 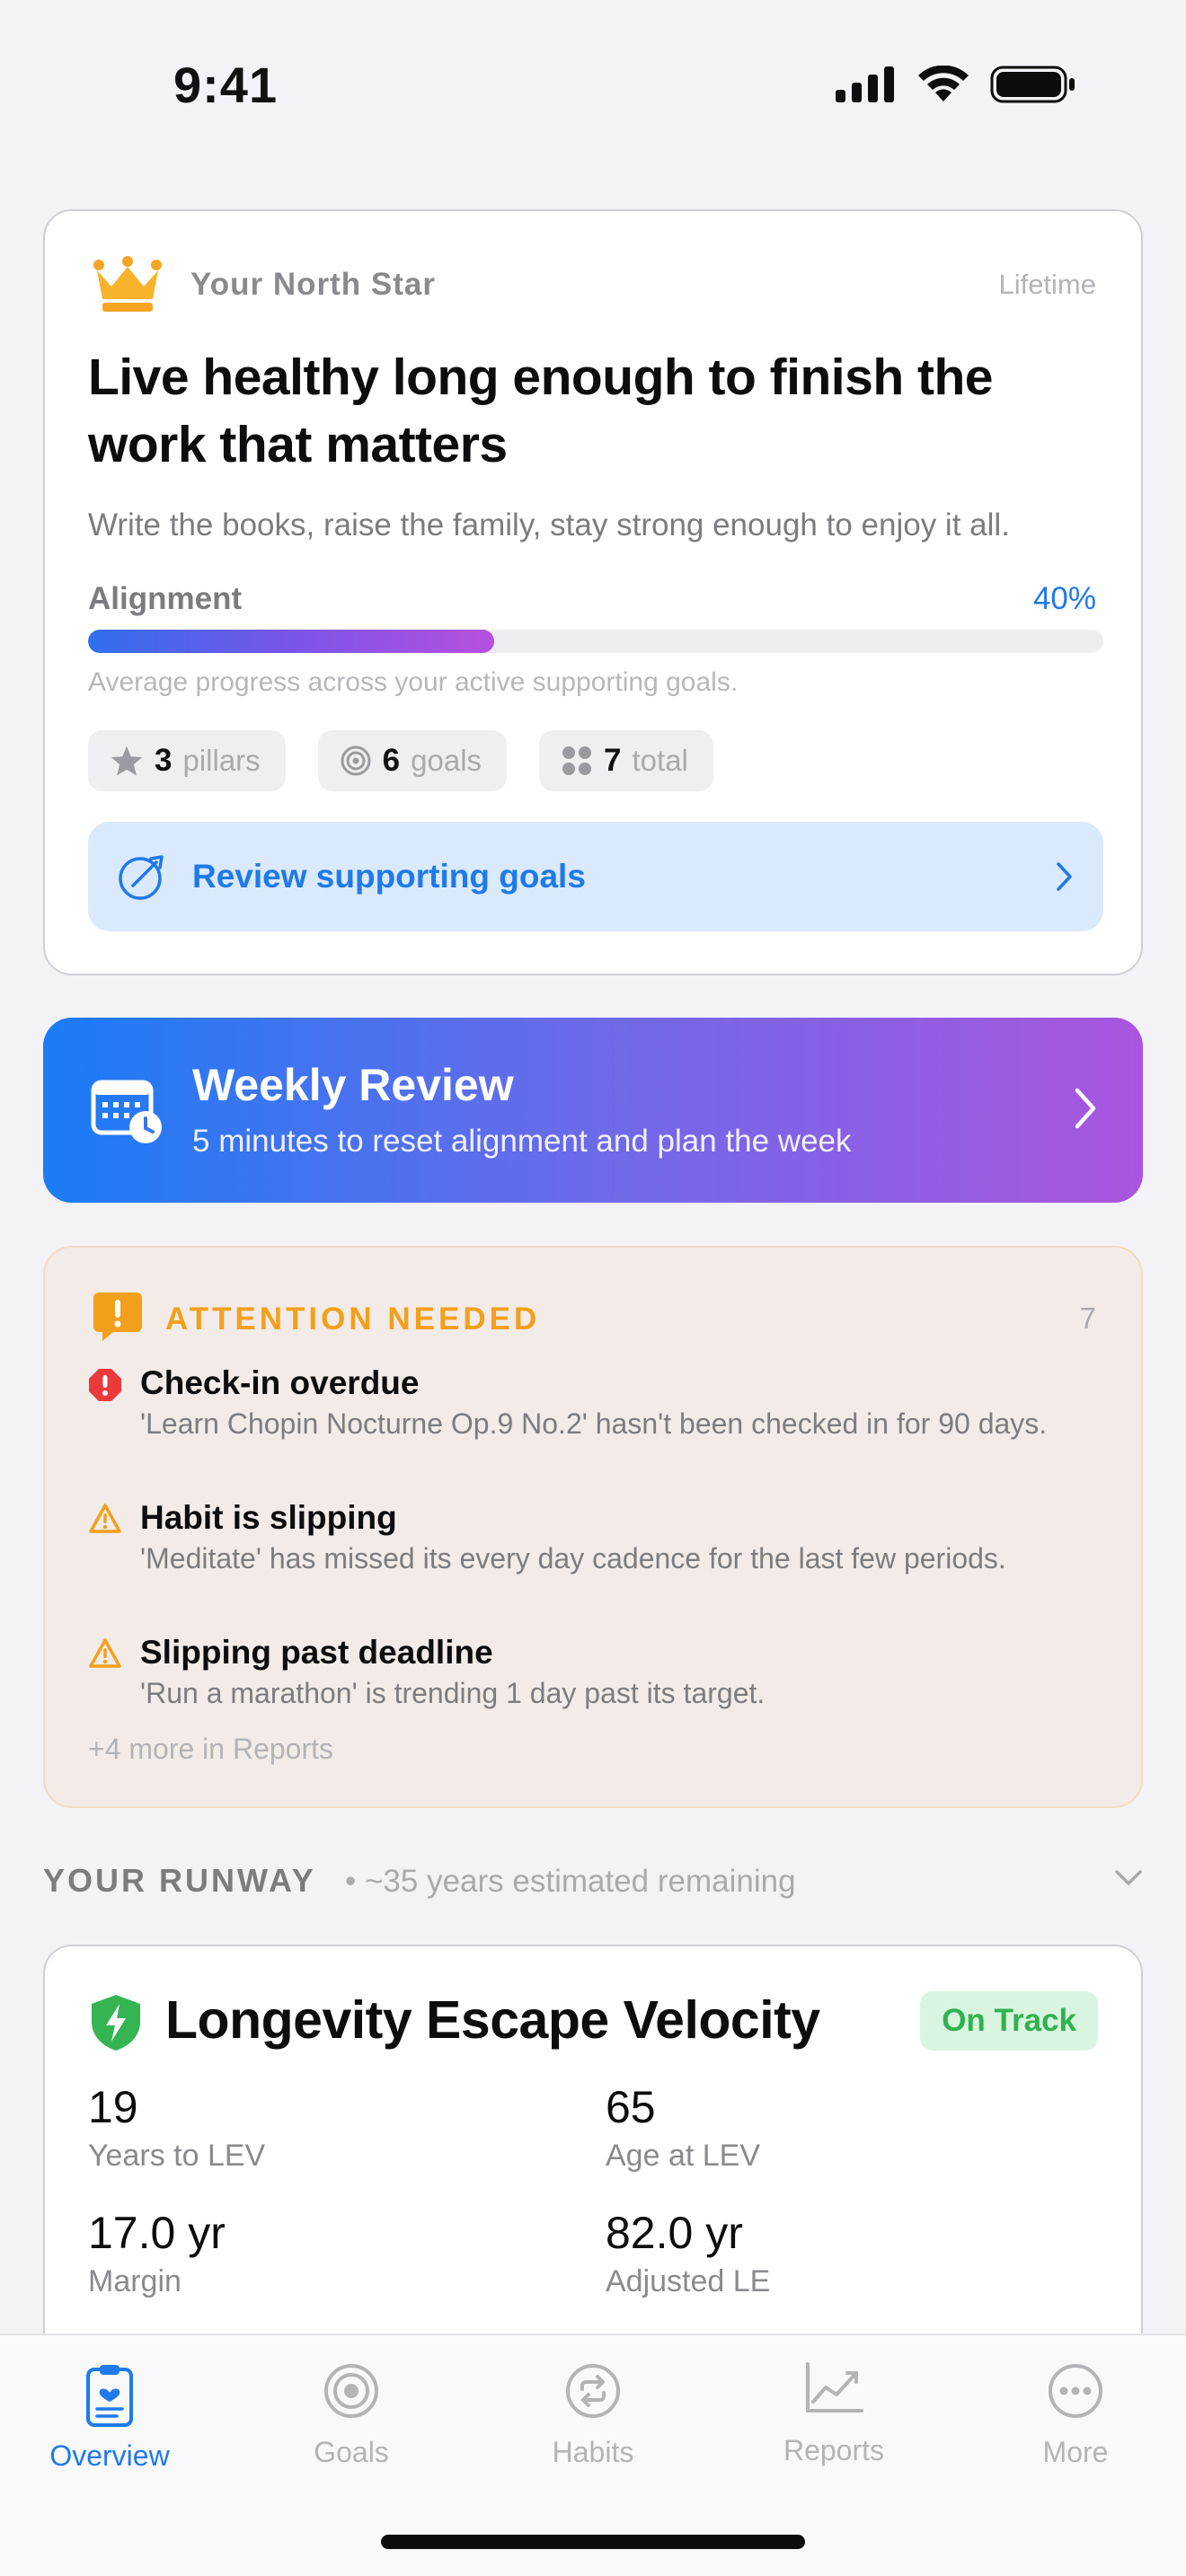 What do you see at coordinates (177, 2156) in the screenshot?
I see `stat-label: Years to LEV` at bounding box center [177, 2156].